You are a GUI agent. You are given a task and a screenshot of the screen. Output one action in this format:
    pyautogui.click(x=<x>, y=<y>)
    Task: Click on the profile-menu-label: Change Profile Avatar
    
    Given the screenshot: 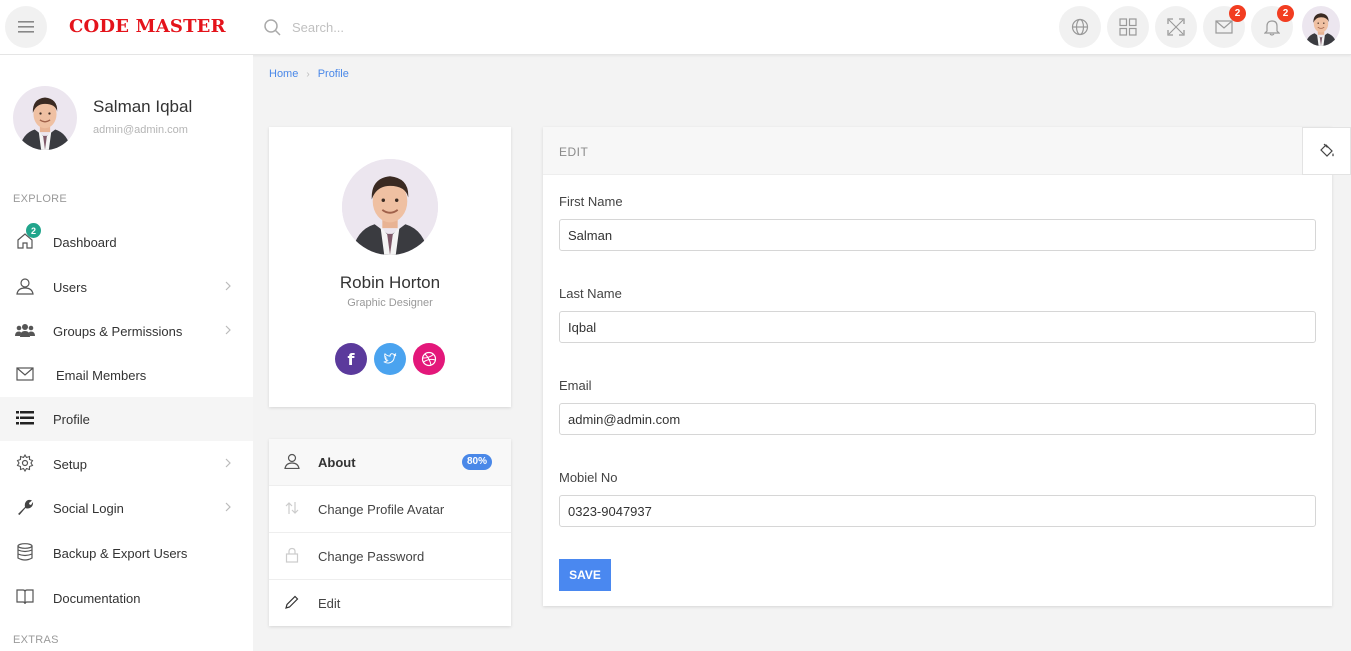 What is the action you would take?
    pyautogui.click(x=381, y=509)
    